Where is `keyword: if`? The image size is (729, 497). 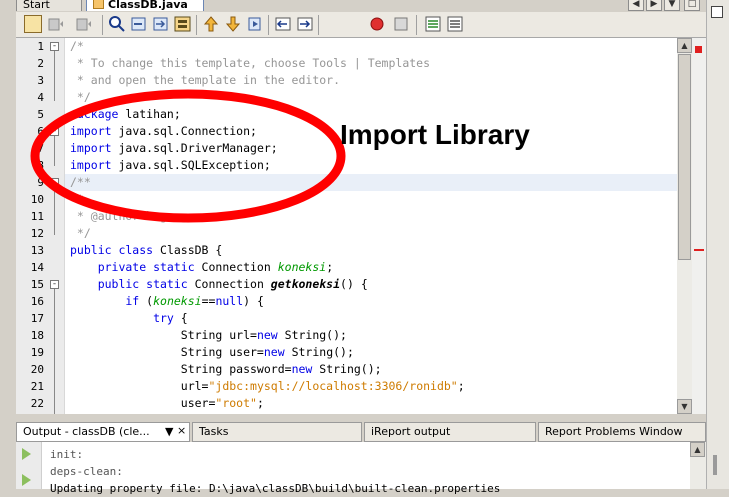
keyword: if is located at coordinates (105, 301).